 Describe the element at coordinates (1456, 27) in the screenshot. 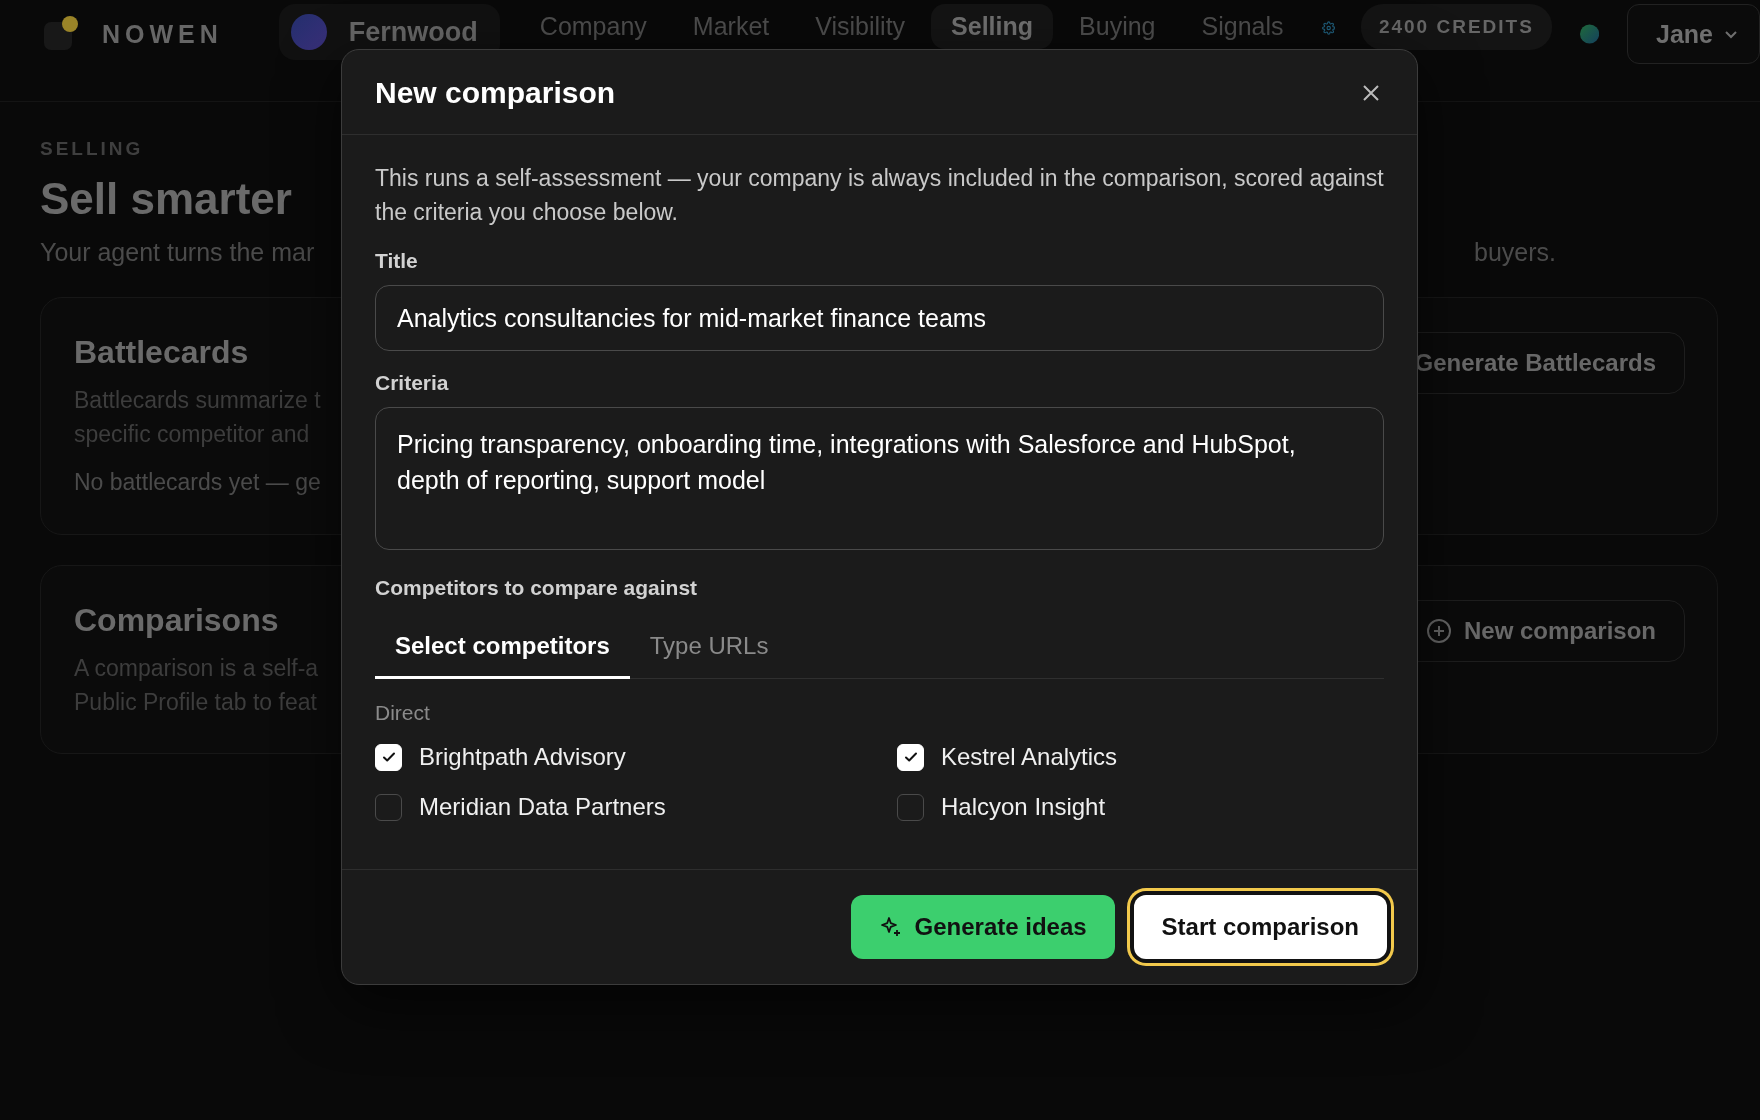

I see `credits-badge: 2400 CREDITS` at that location.